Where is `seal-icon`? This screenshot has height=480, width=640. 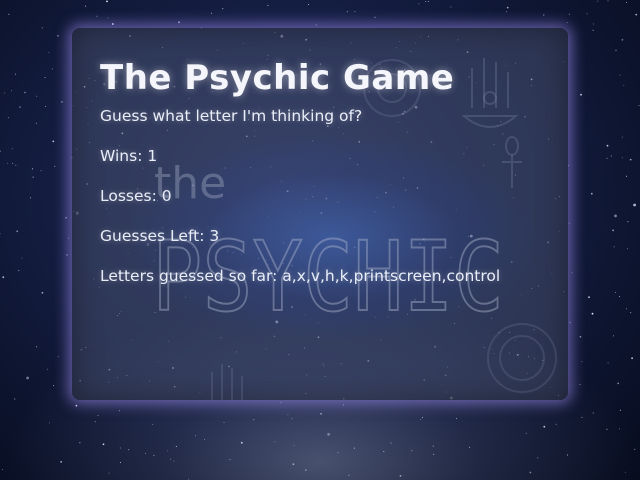 seal-icon is located at coordinates (522, 358).